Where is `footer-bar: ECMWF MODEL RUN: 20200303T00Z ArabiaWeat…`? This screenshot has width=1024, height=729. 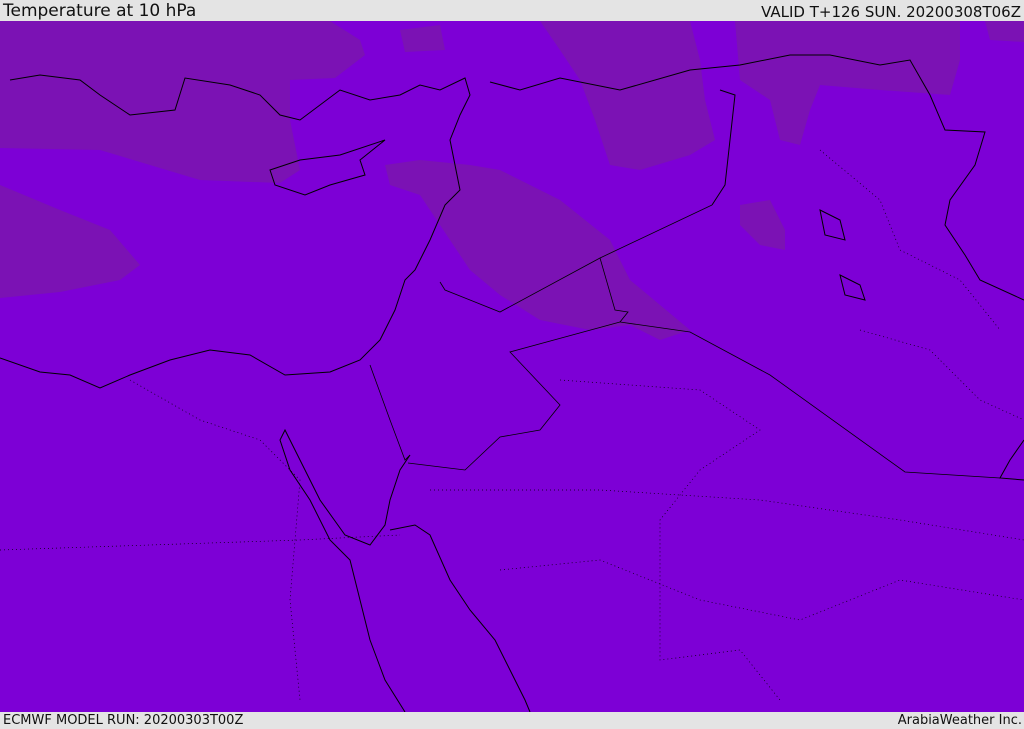 footer-bar: ECMWF MODEL RUN: 20200303T00Z ArabiaWeat… is located at coordinates (512, 720).